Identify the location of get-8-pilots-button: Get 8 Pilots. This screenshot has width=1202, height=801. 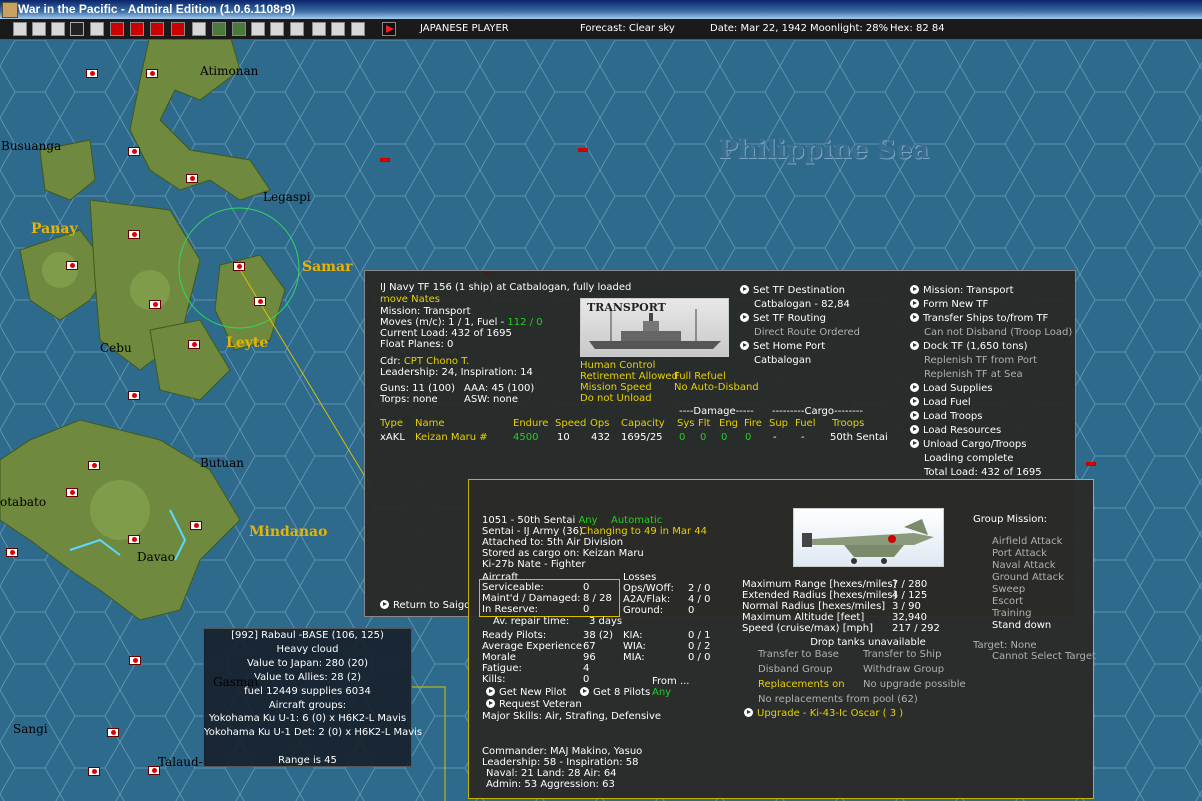
(615, 693).